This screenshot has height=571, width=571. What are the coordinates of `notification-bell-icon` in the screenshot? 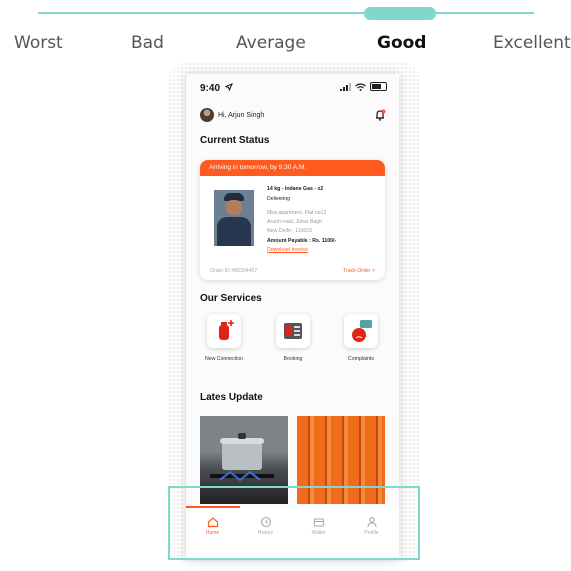 It's located at (380, 115).